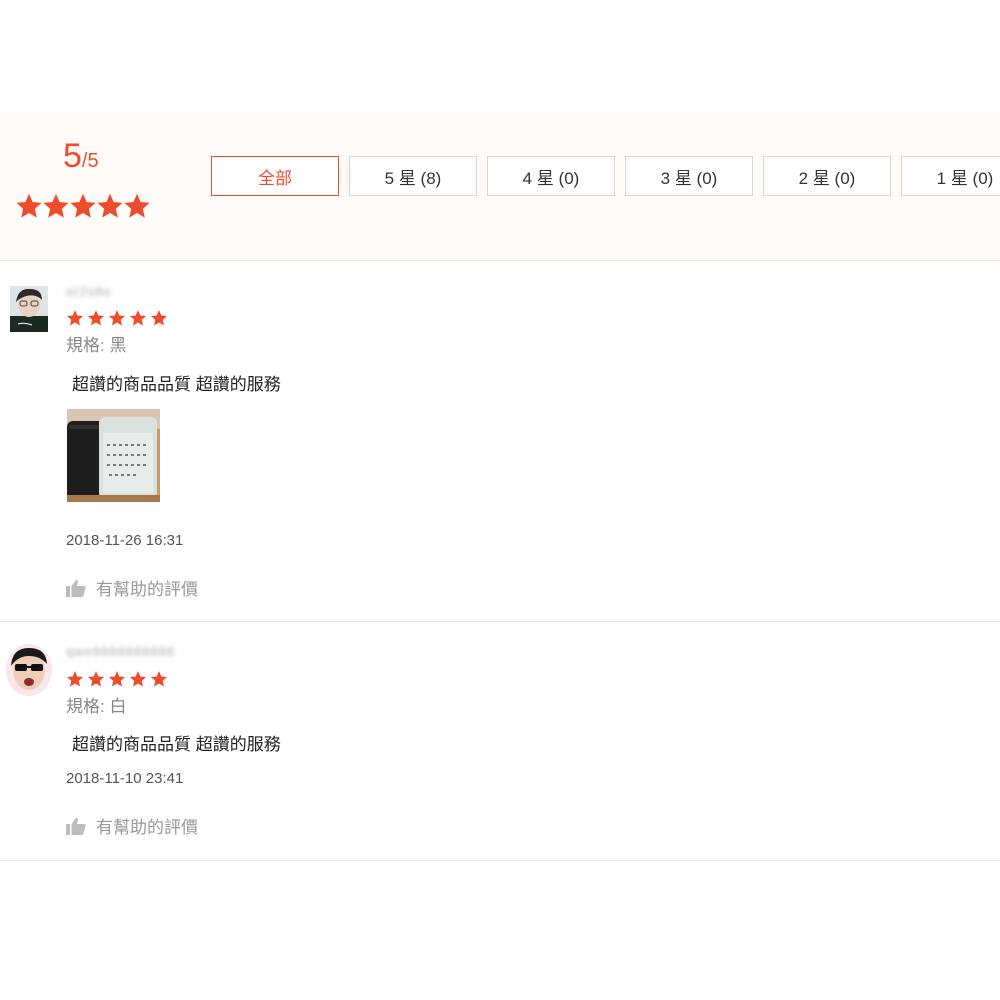 This screenshot has height=1000, width=1000. Describe the element at coordinates (90, 161) in the screenshot. I see `score-suffix: /5` at that location.